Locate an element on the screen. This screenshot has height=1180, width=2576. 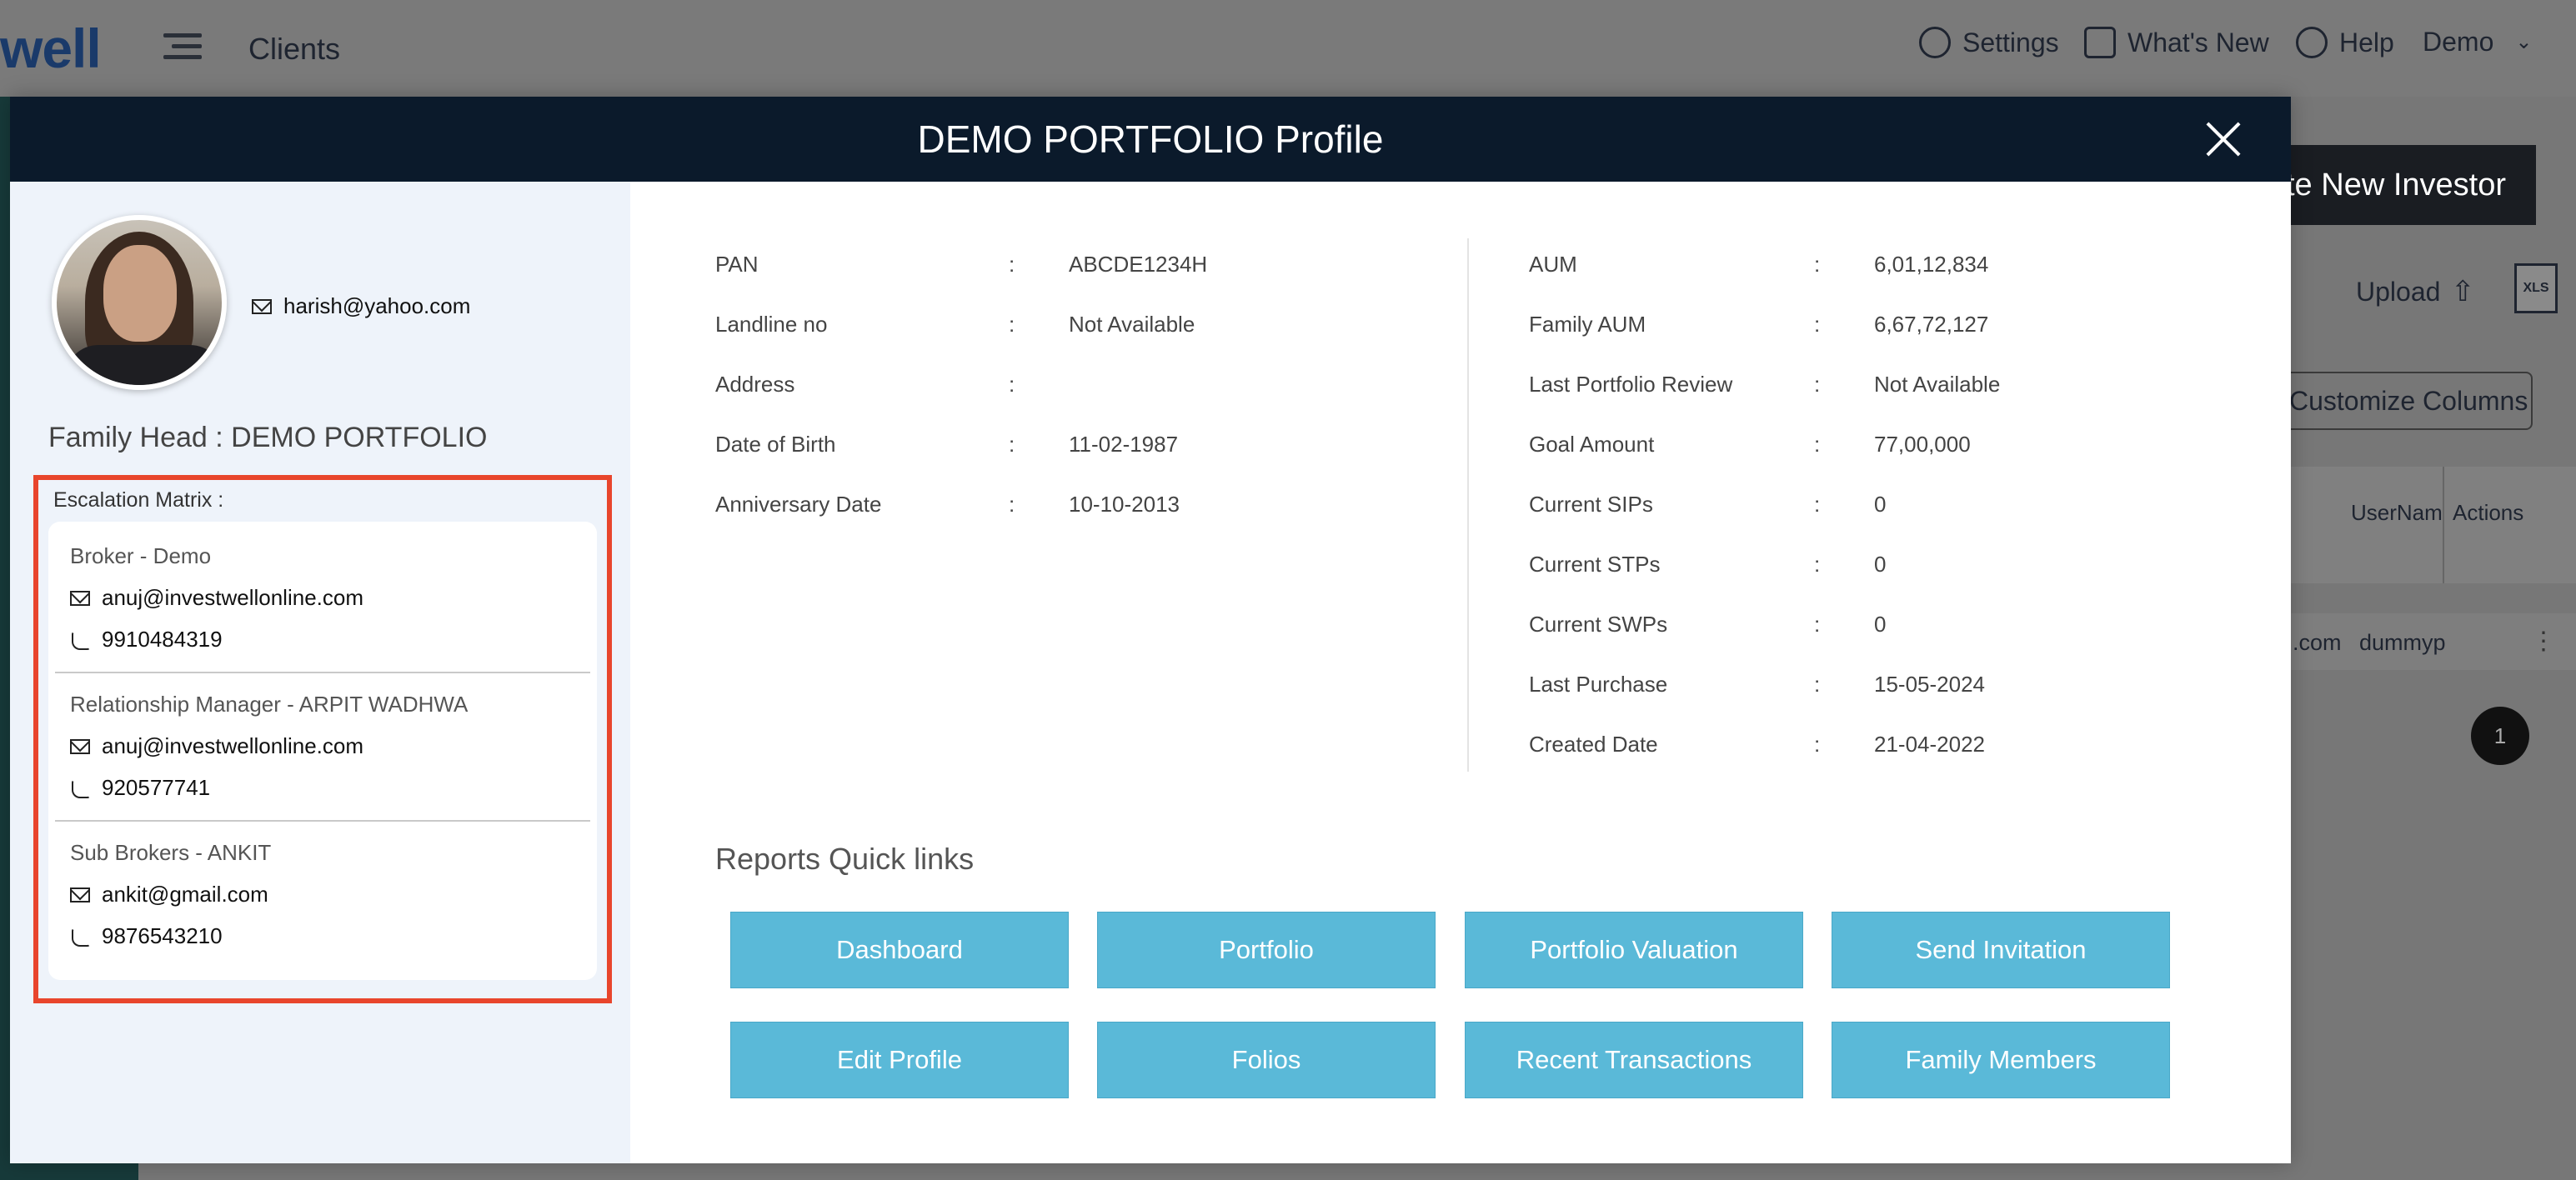
pagination-page: 1 is located at coordinates (2500, 736).